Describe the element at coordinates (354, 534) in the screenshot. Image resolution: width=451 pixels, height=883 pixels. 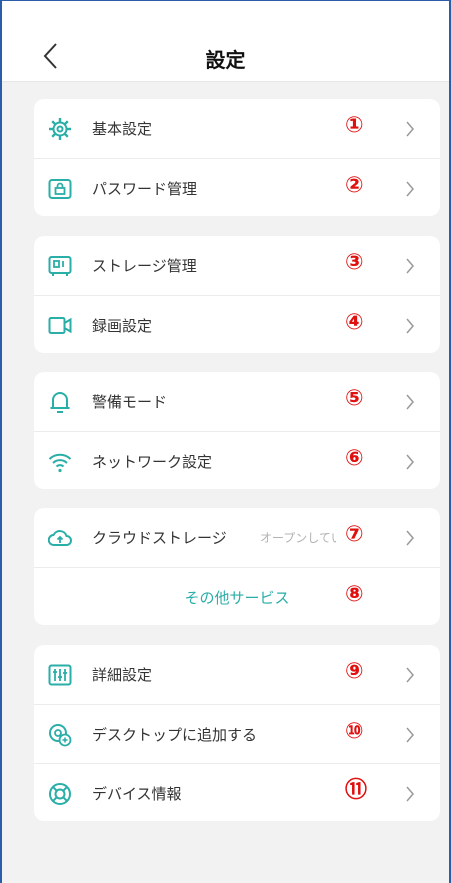
I see `marker-number: ⑦` at that location.